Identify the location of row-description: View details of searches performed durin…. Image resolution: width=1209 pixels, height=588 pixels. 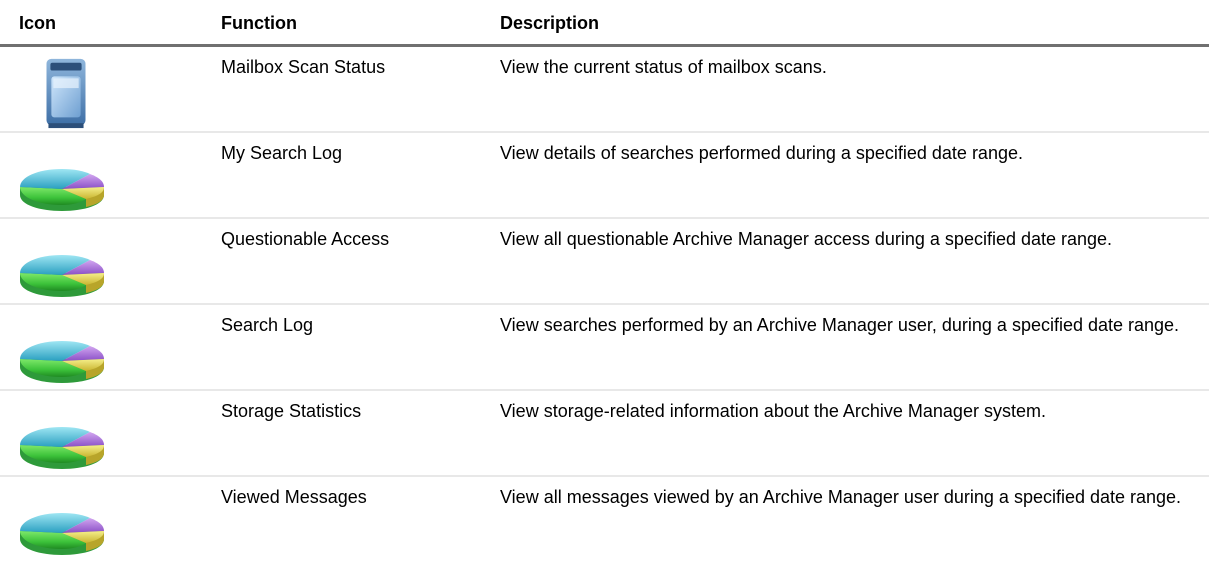
(761, 153).